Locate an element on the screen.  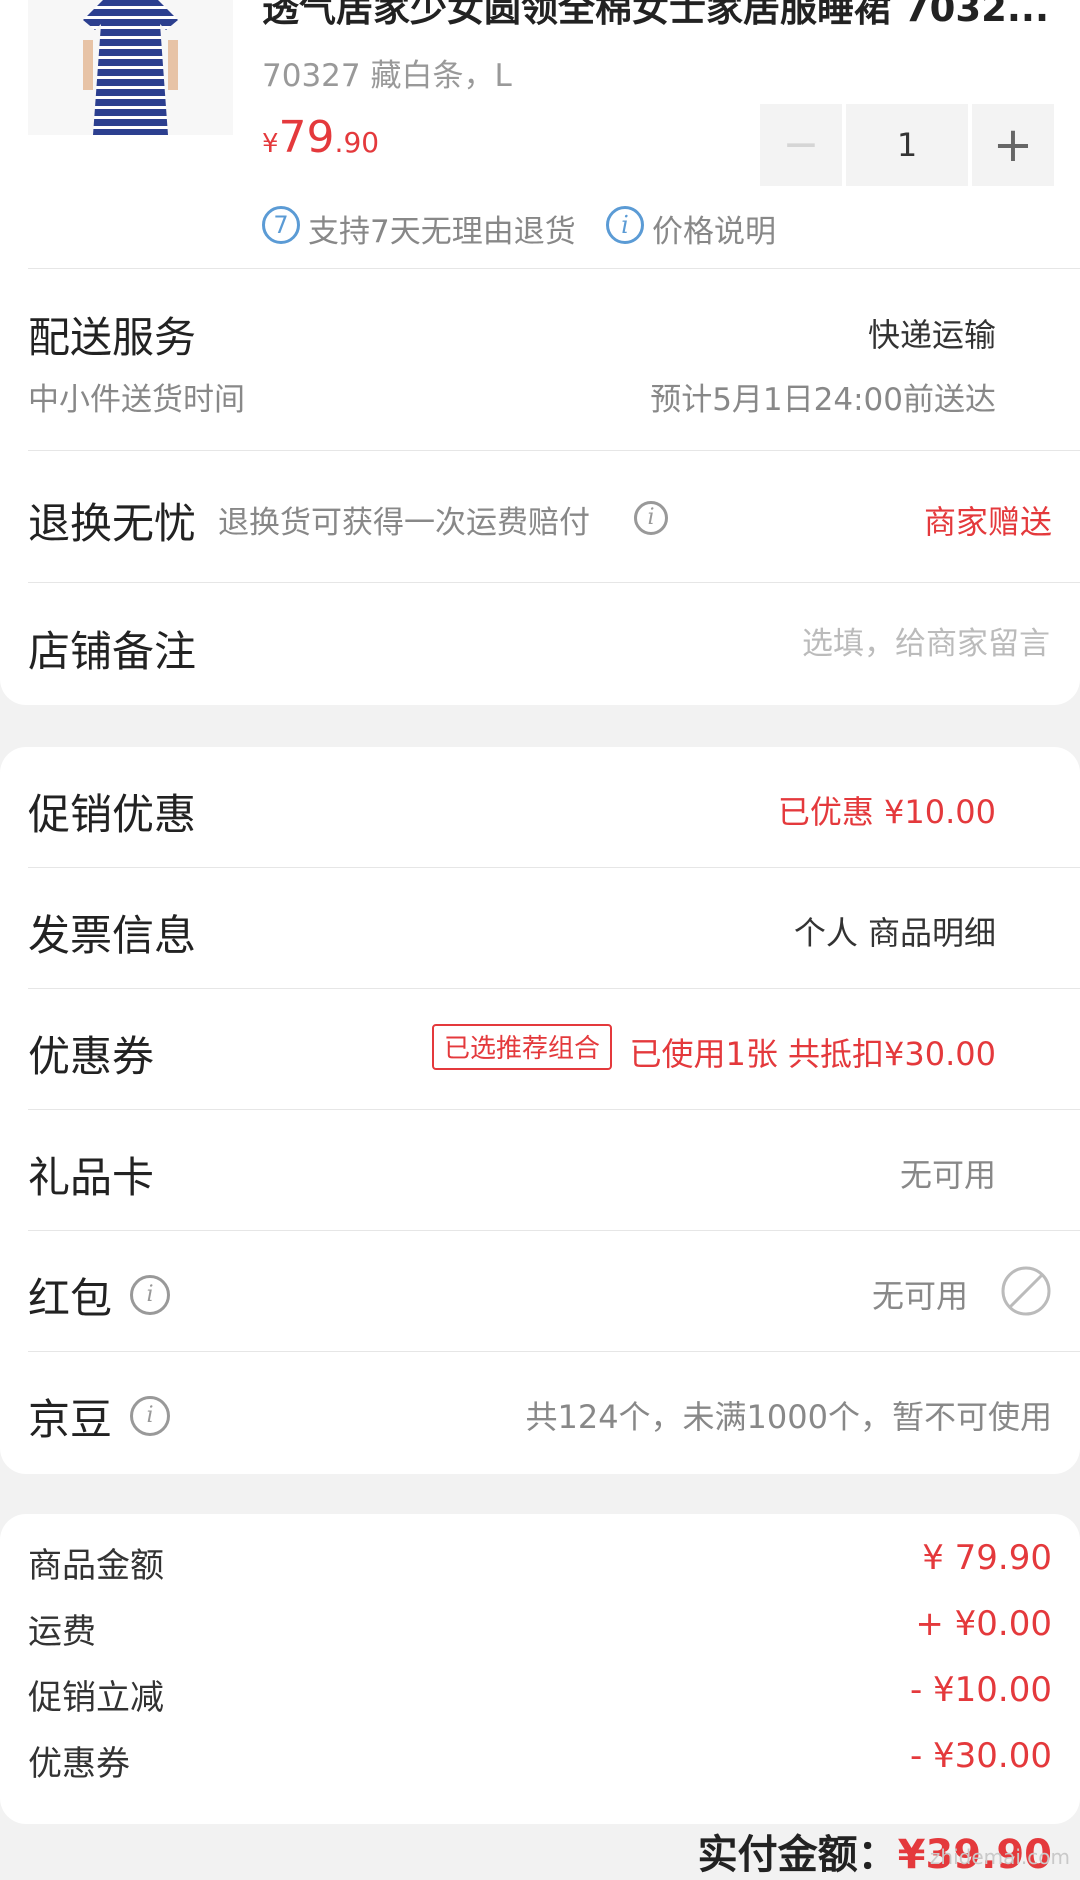
store-note-row: 店铺备注 is located at coordinates (540, 643).